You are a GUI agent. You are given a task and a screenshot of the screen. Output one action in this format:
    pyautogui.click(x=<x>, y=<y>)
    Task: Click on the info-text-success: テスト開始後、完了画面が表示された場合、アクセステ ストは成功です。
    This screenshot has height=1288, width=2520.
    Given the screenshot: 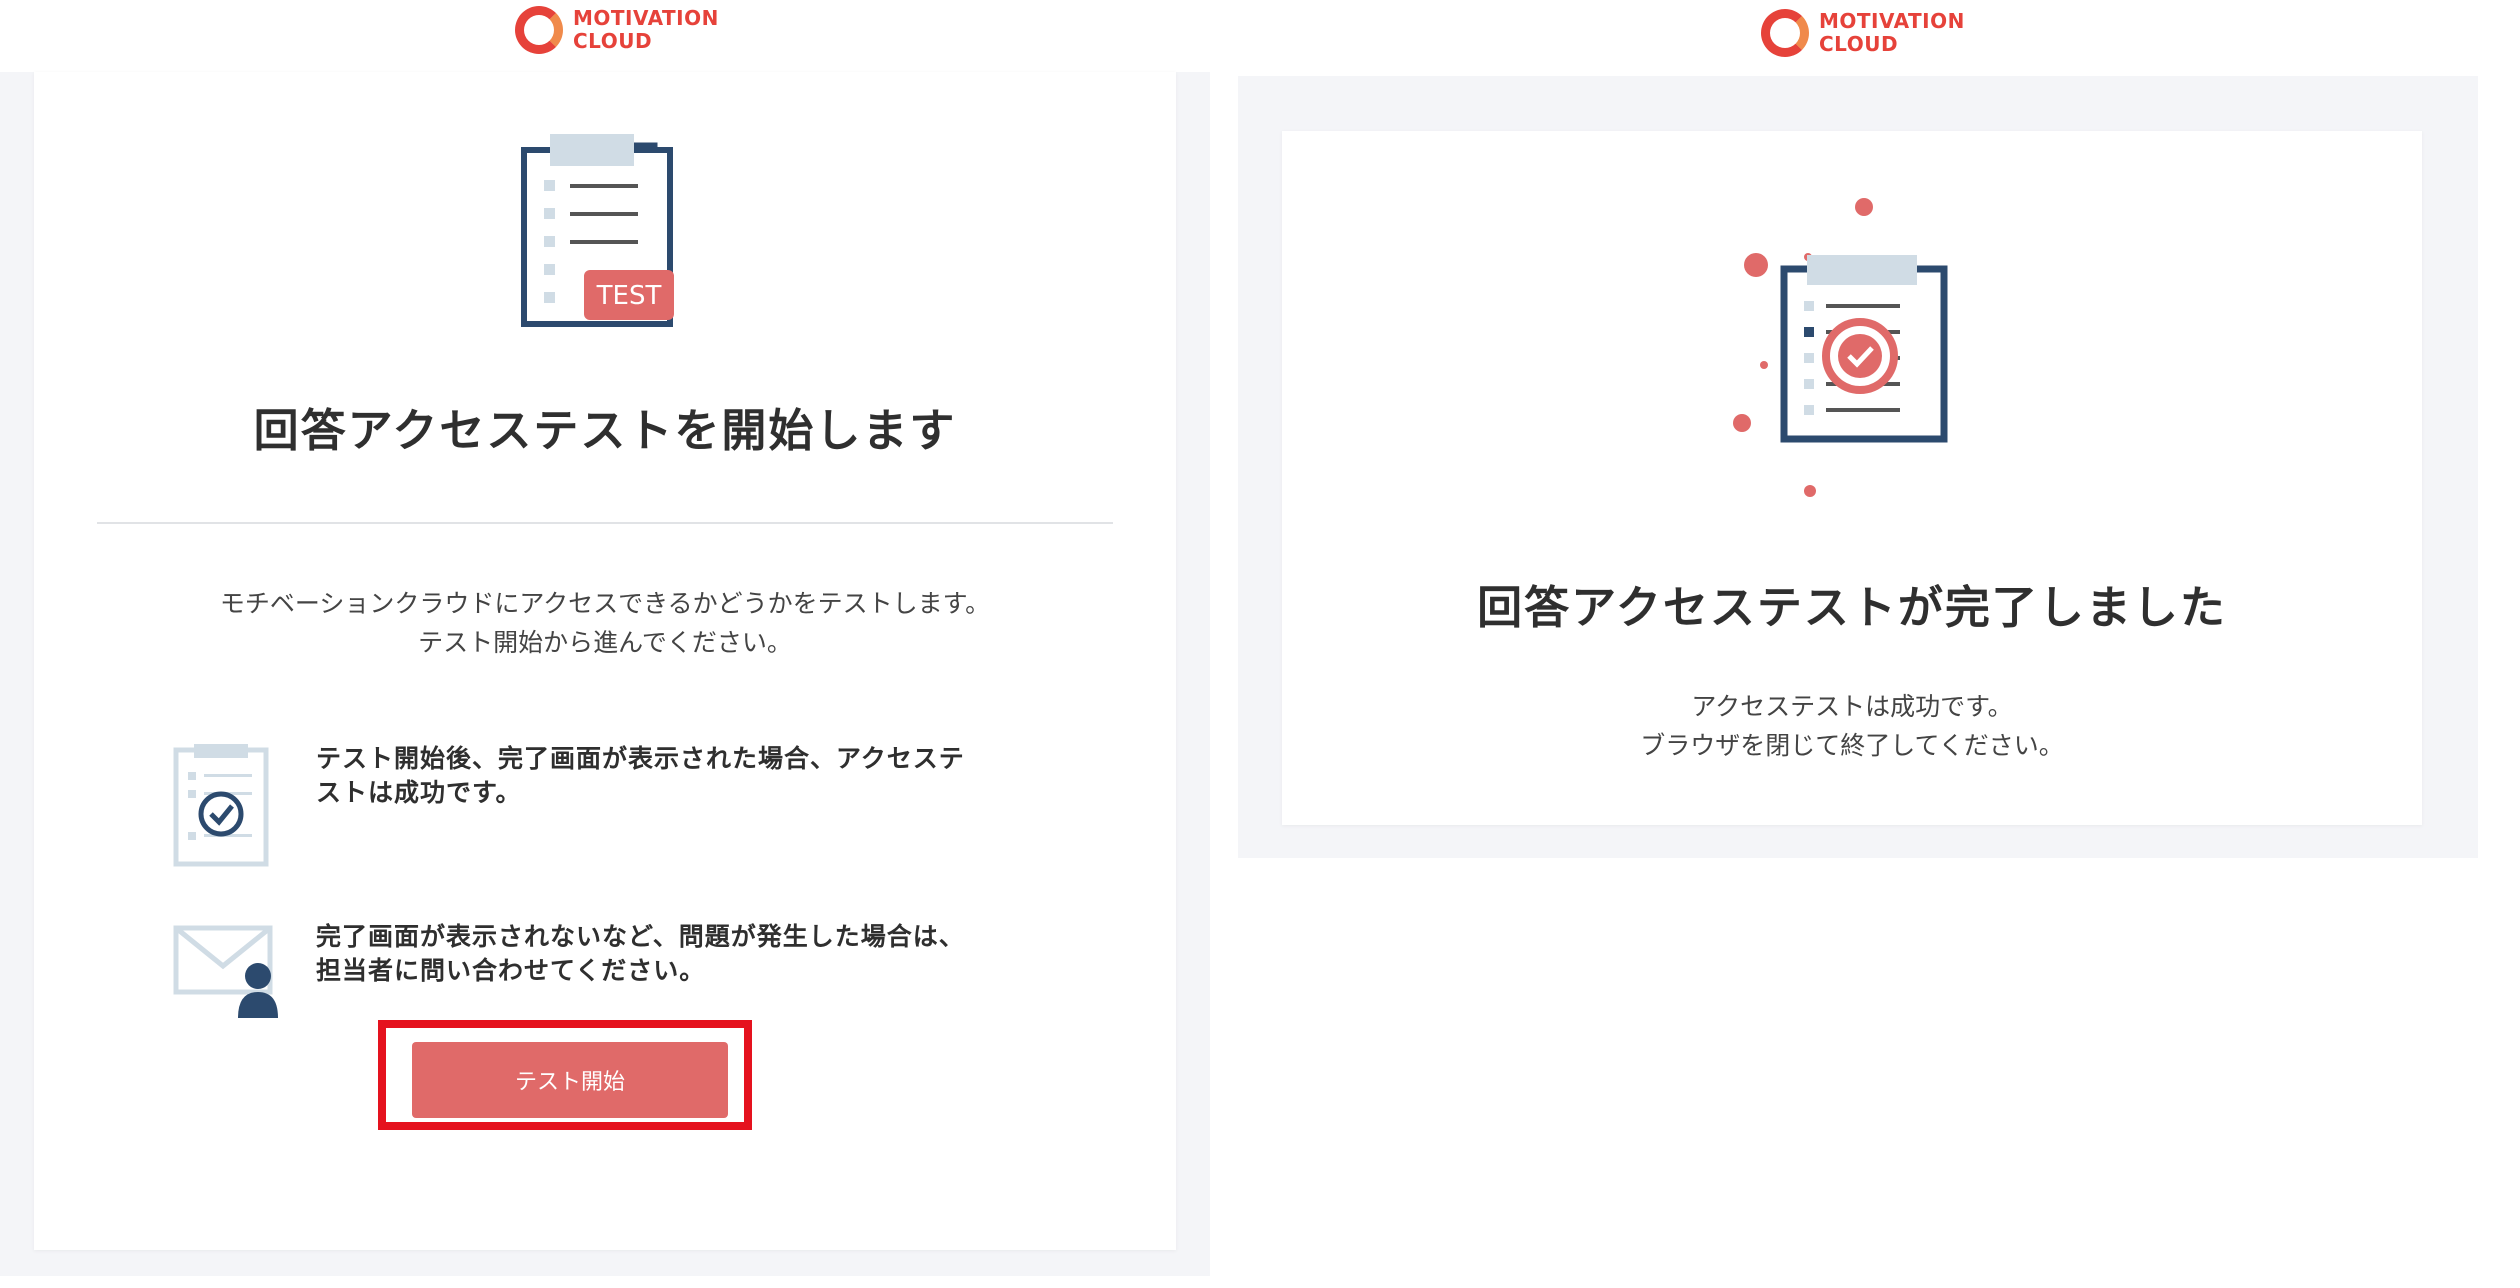 What is the action you would take?
    pyautogui.click(x=640, y=776)
    